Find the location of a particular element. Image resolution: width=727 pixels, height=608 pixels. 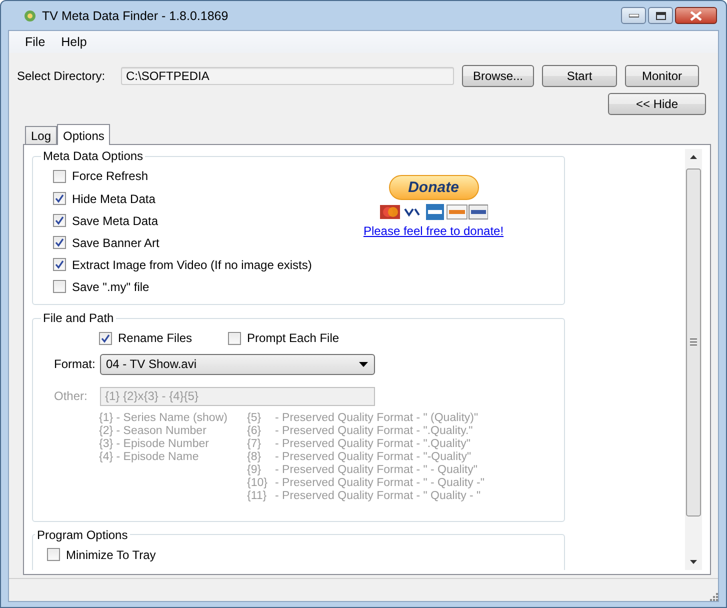

checkbox: Save ".my" file is located at coordinates (101, 287).